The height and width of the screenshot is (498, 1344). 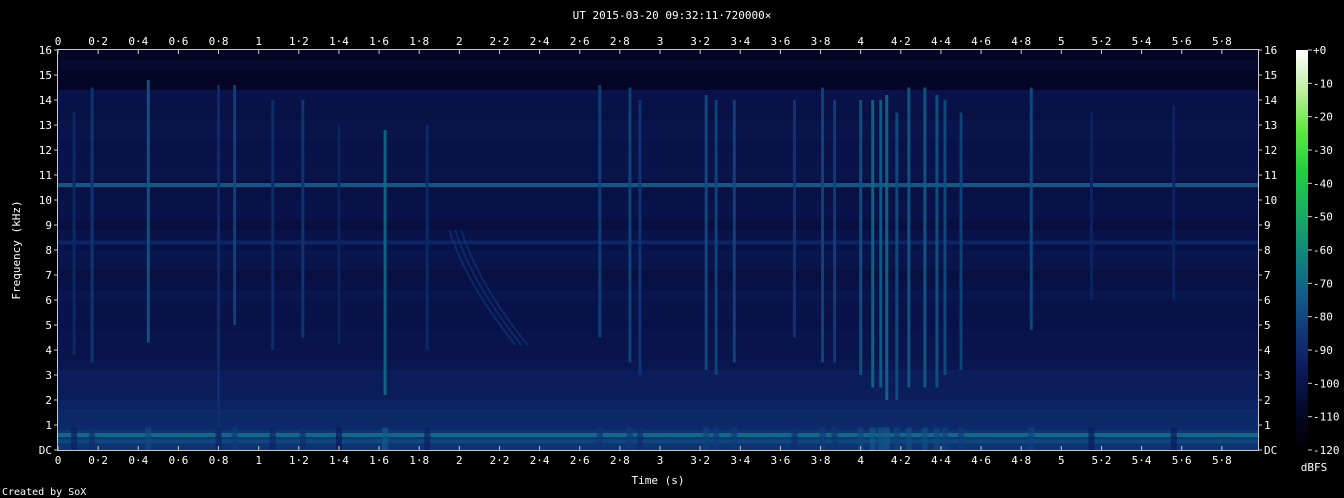 I want to click on x-tick-label: 3, so click(x=660, y=460).